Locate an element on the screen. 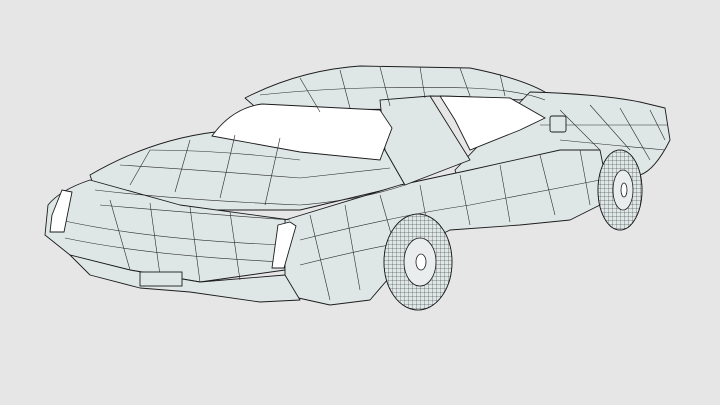 The width and height of the screenshot is (720, 405). rear-wheel is located at coordinates (418, 262).